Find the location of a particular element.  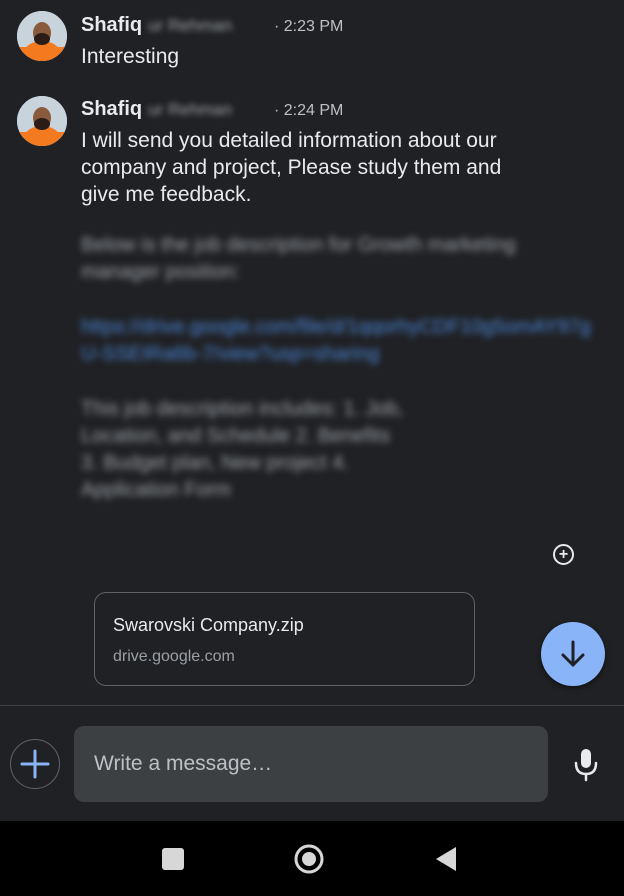

square-icon is located at coordinates (173, 859).